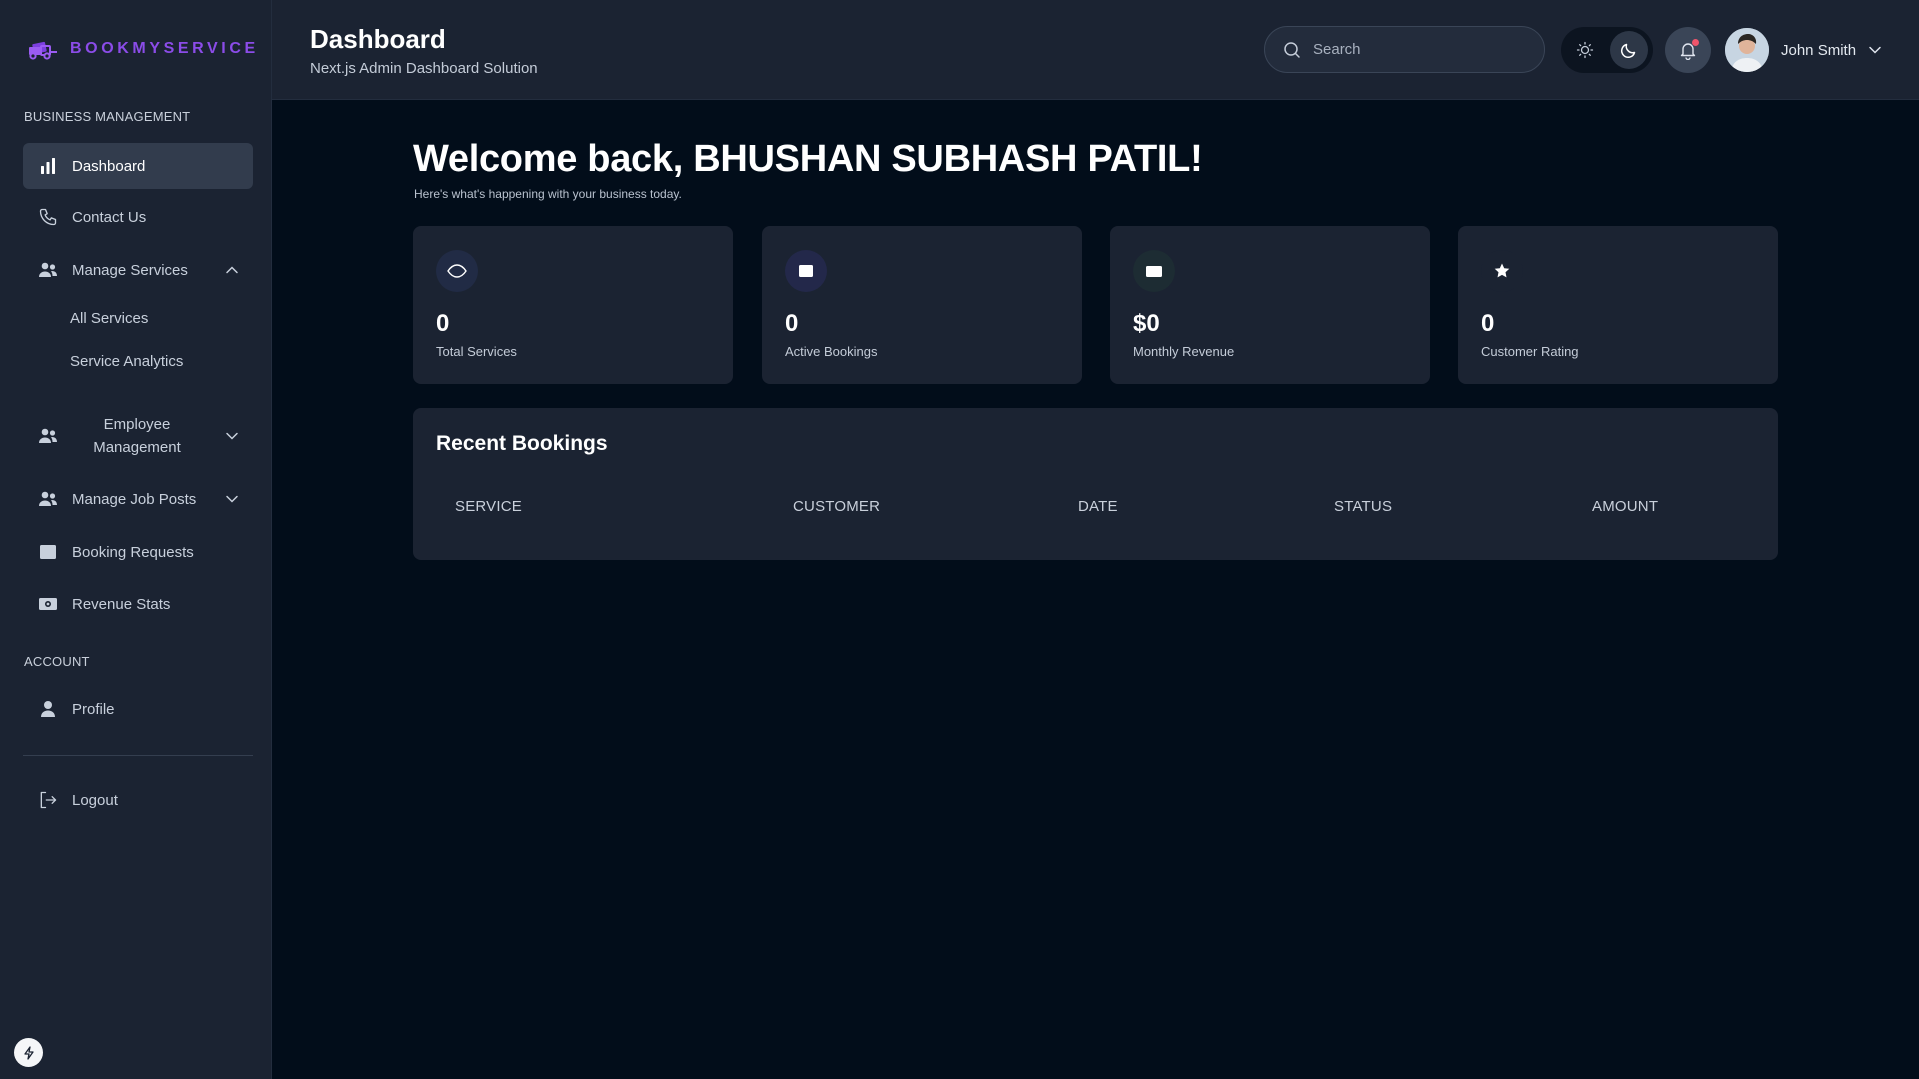  I want to click on moon-icon, so click(1628, 51).